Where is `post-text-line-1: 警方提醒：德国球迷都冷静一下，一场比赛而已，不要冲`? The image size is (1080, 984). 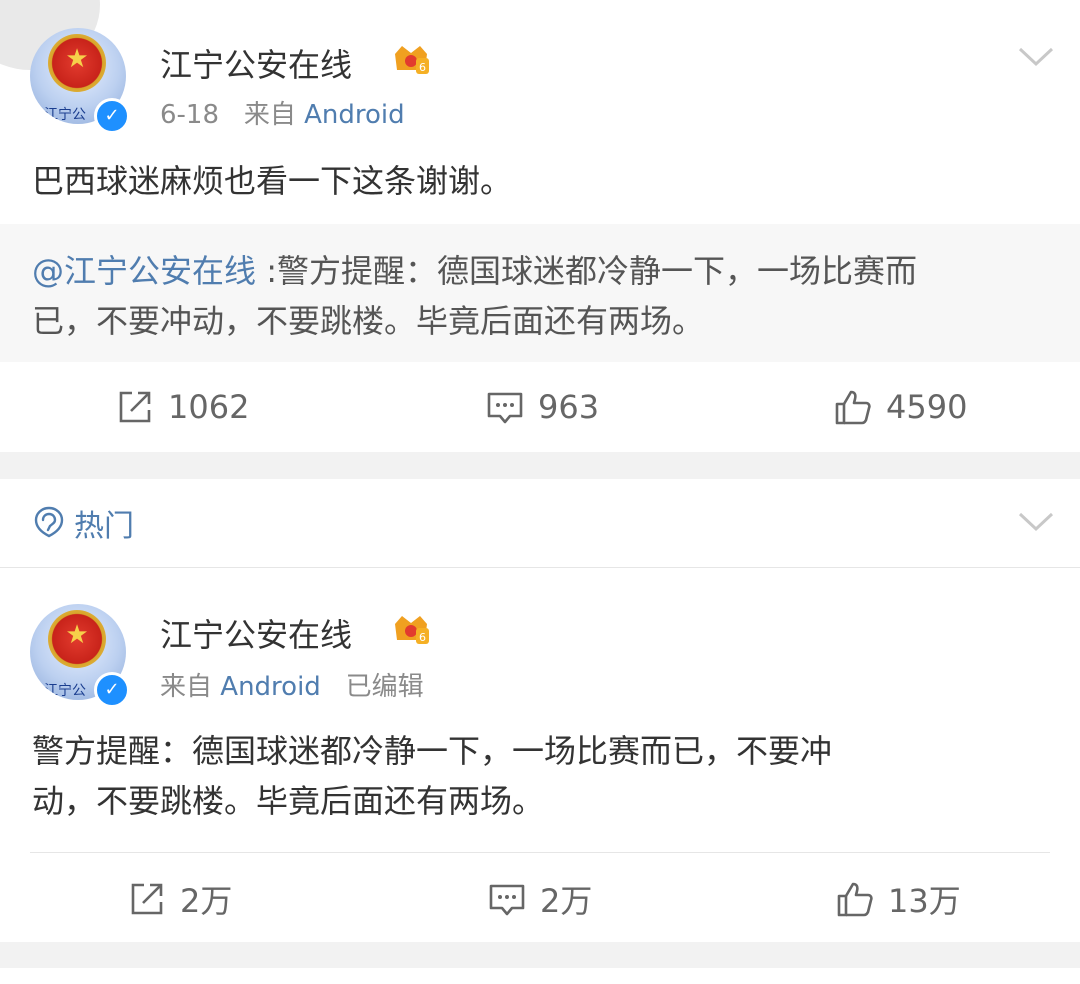
post-text-line-1: 警方提醒：德国球迷都冷静一下，一场比赛而已，不要冲 is located at coordinates (432, 751).